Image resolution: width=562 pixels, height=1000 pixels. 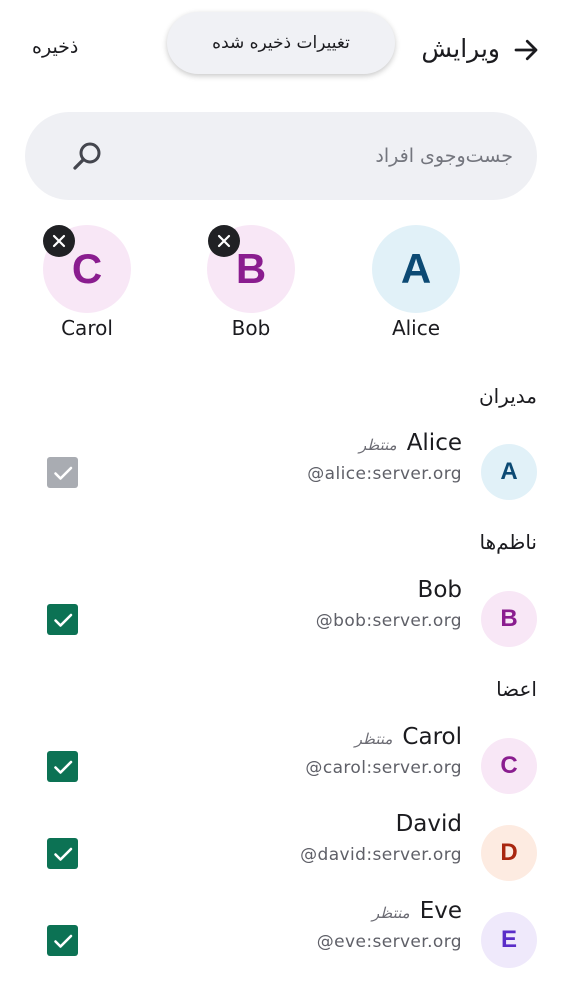 I want to click on section-title-members: اعضا, so click(x=516, y=689).